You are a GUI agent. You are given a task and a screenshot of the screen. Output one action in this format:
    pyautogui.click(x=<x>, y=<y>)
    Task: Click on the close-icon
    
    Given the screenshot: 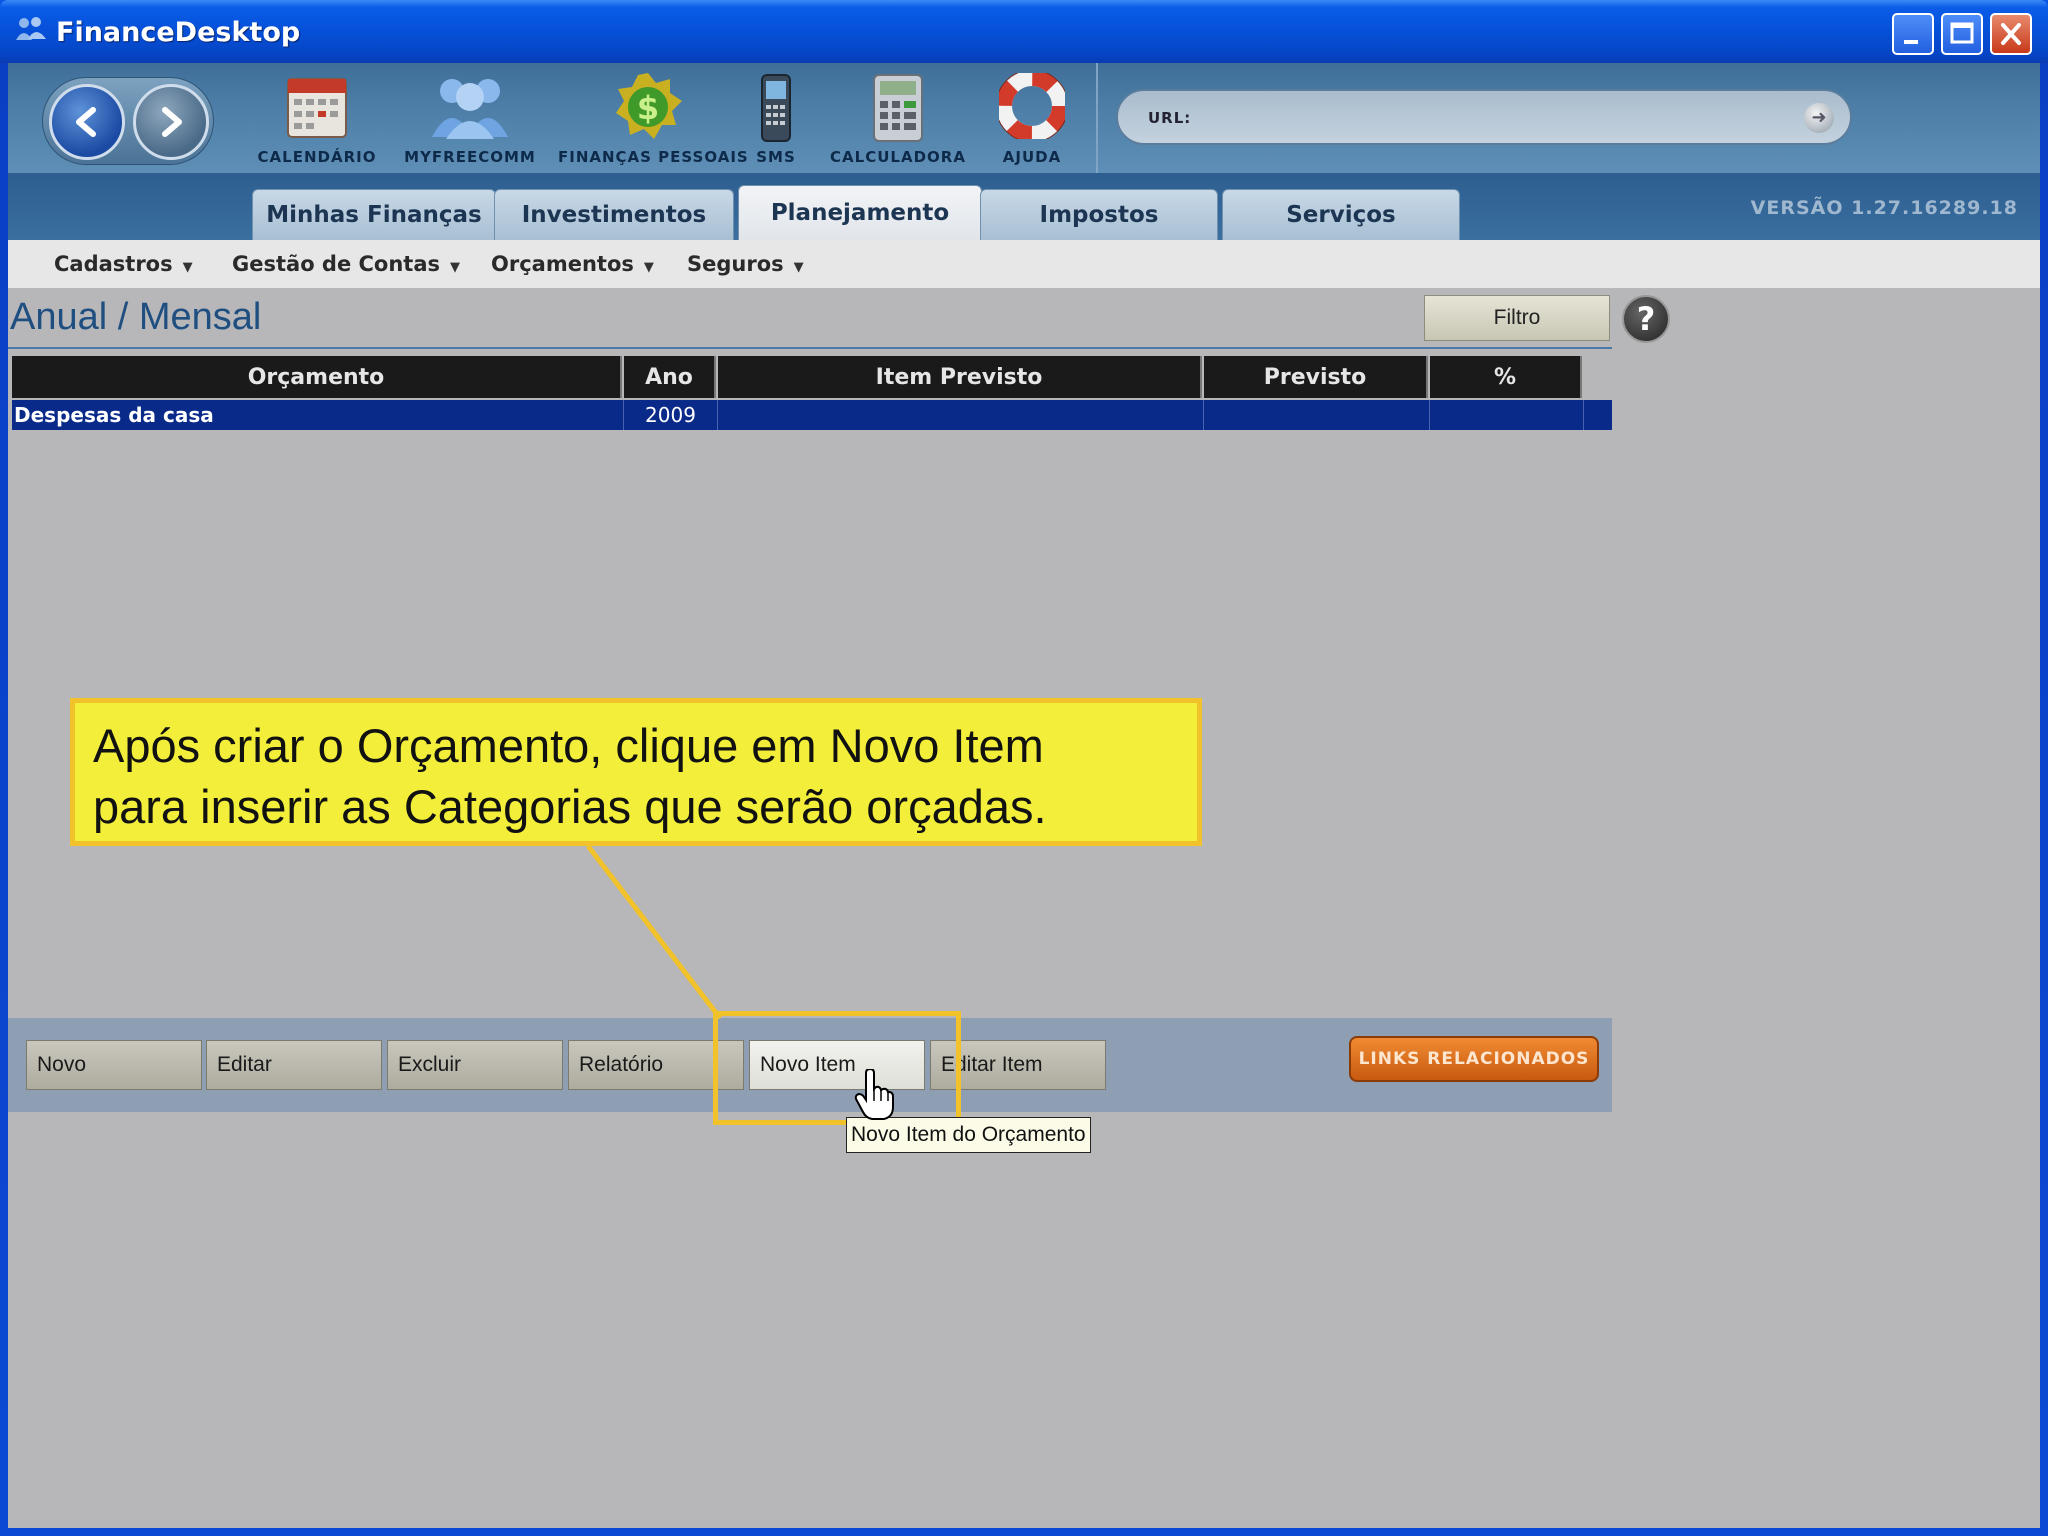 What is the action you would take?
    pyautogui.click(x=2011, y=34)
    